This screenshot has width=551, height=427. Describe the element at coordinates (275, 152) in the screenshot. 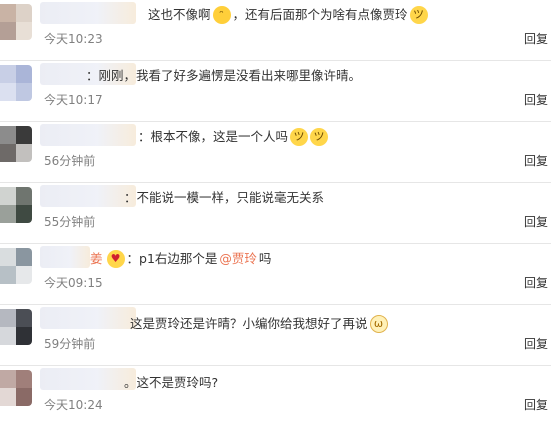

I see `comment-item: ：根本不像，这是一个人吗 ツ ツ 56分钟前 回复` at that location.